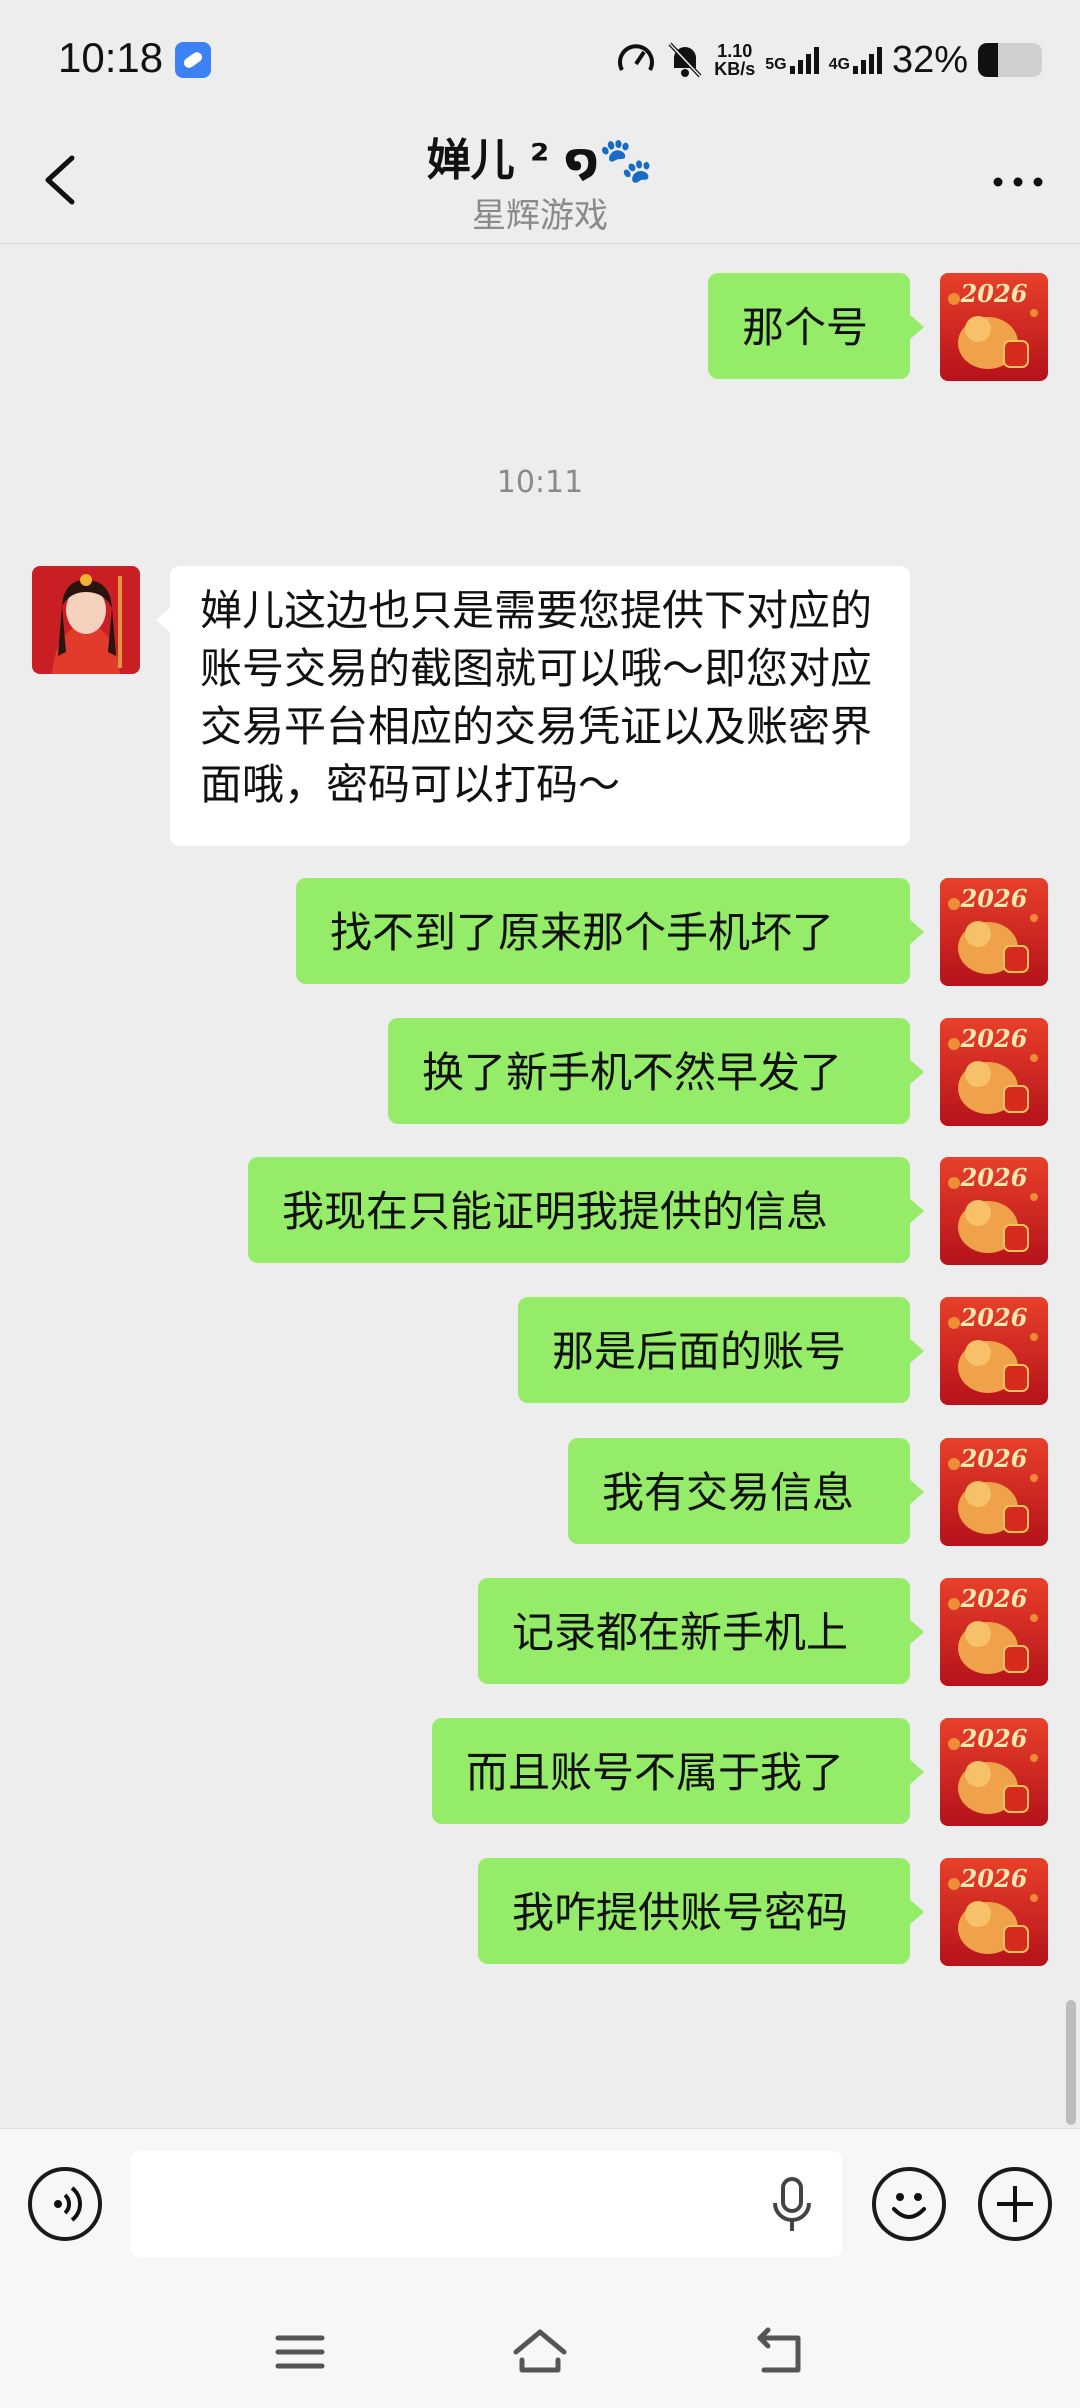 This screenshot has height=2408, width=1080. What do you see at coordinates (678, 1771) in the screenshot?
I see `outgoing-message: 而且账号不属于我了` at bounding box center [678, 1771].